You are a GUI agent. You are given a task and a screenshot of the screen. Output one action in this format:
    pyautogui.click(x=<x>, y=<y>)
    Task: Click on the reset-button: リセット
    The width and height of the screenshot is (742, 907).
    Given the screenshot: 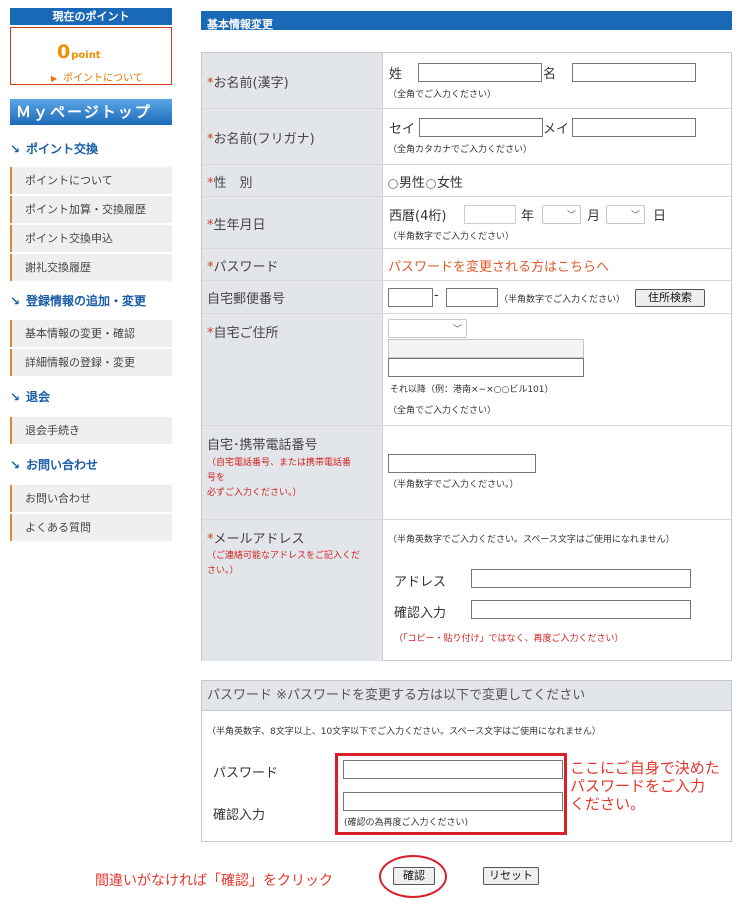 What is the action you would take?
    pyautogui.click(x=511, y=876)
    